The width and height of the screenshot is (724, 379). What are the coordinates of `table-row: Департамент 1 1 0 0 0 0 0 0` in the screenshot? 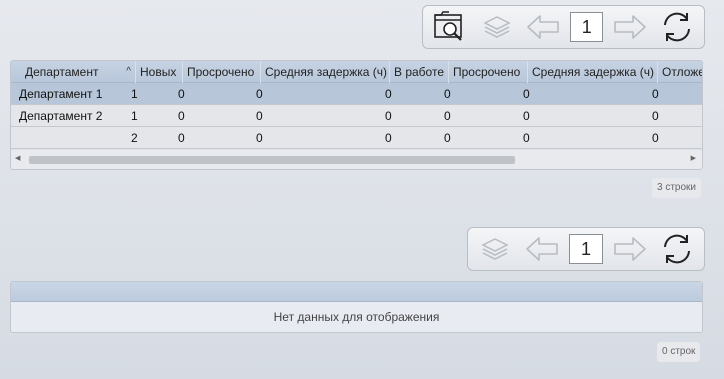 It's located at (356, 94).